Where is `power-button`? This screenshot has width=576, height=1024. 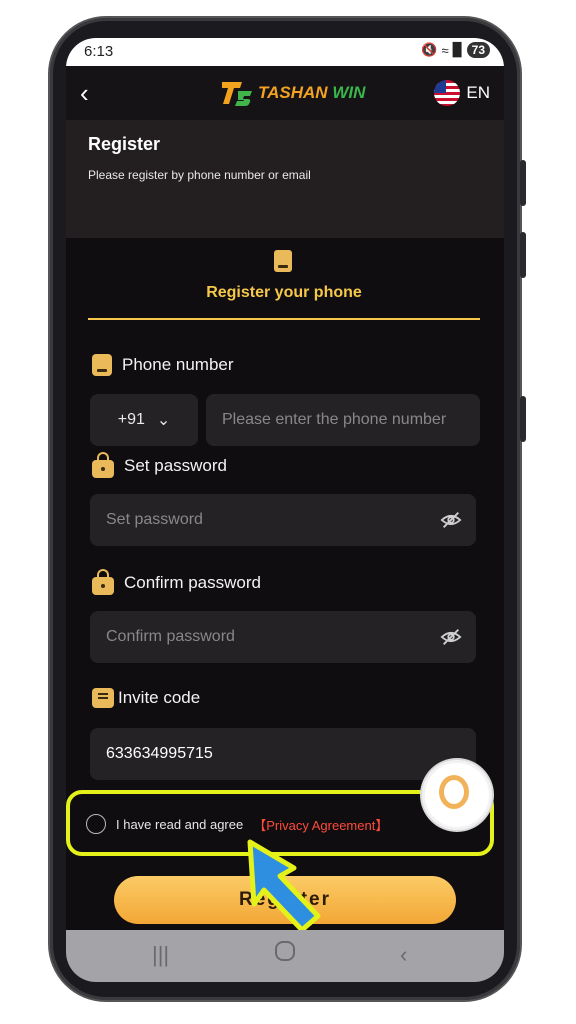 power-button is located at coordinates (523, 183).